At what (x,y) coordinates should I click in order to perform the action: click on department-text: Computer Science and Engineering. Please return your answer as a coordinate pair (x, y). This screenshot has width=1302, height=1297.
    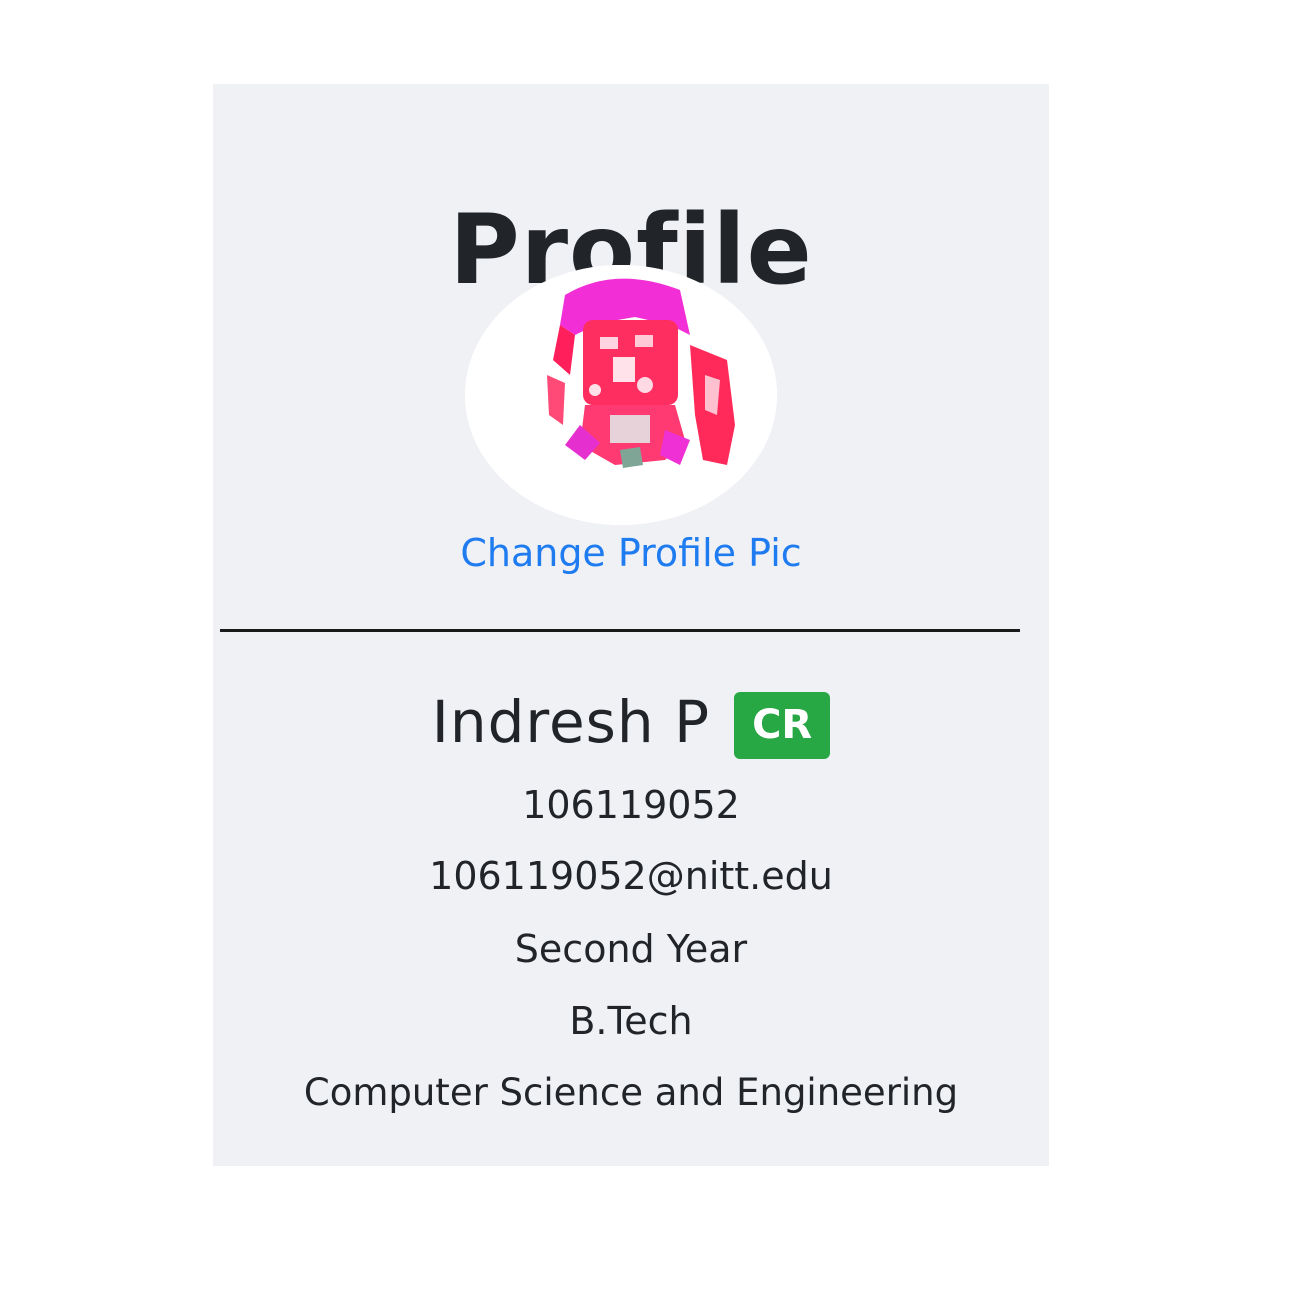
    Looking at the image, I should click on (631, 1092).